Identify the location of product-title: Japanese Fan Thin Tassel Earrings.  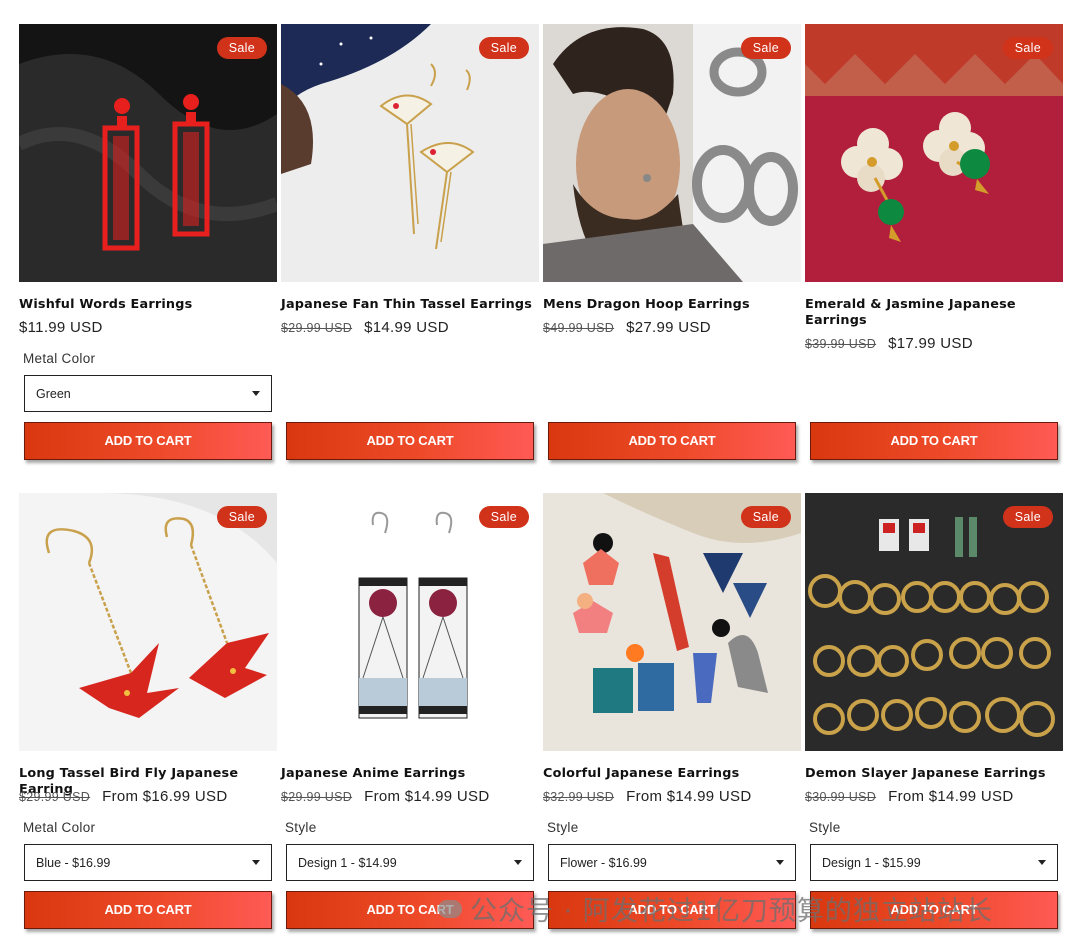
(412, 305).